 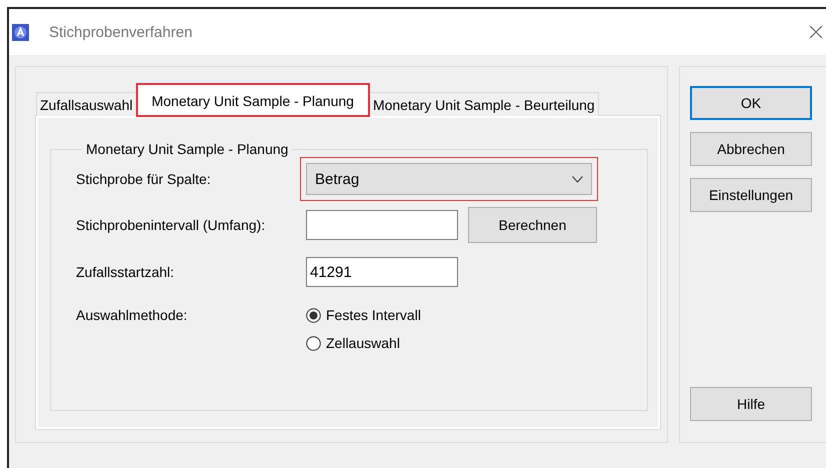 What do you see at coordinates (126, 272) in the screenshot?
I see `field-label: Zufallsstartzahl:` at bounding box center [126, 272].